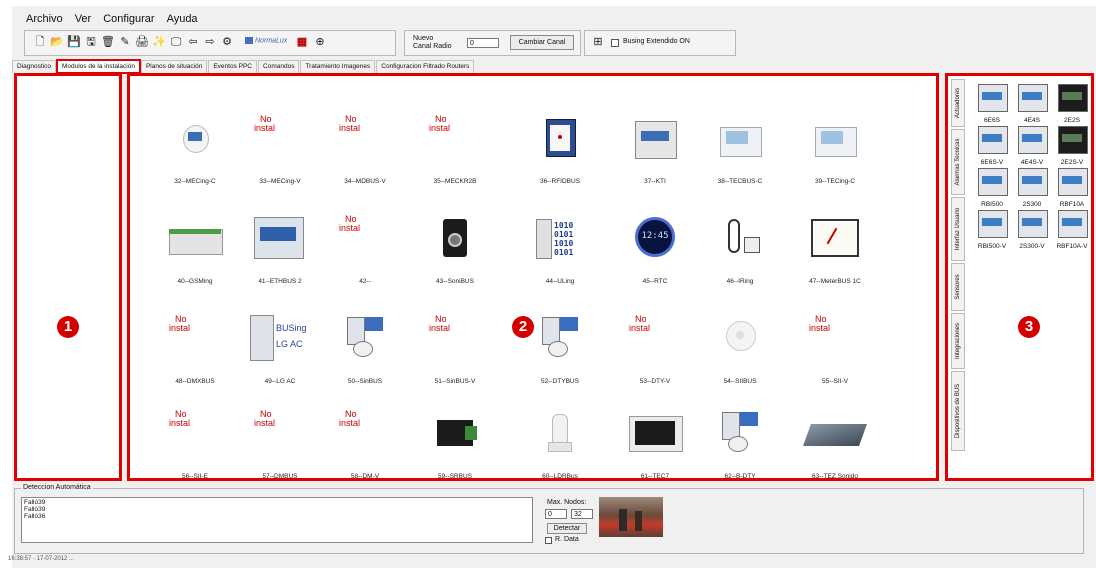 The height and width of the screenshot is (568, 1096). What do you see at coordinates (40, 42) in the screenshot?
I see `new-file-icon: 🗋` at bounding box center [40, 42].